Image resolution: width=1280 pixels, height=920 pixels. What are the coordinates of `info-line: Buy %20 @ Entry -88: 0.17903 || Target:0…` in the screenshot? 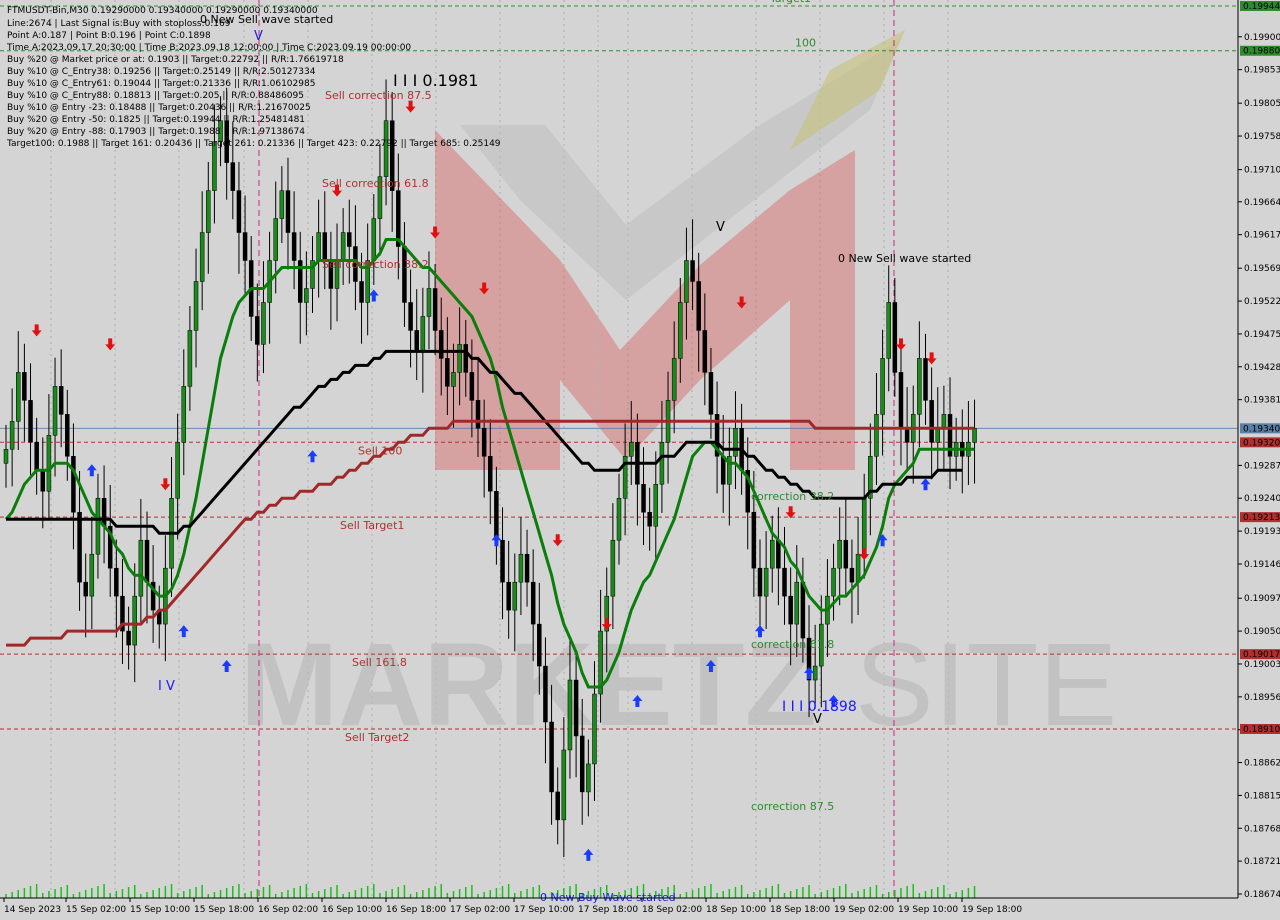 It's located at (156, 132).